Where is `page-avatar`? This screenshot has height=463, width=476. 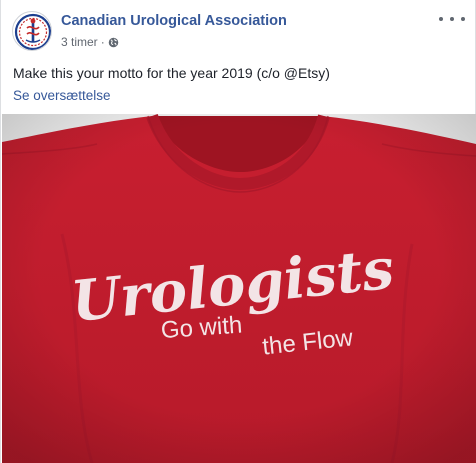
page-avatar is located at coordinates (32, 31).